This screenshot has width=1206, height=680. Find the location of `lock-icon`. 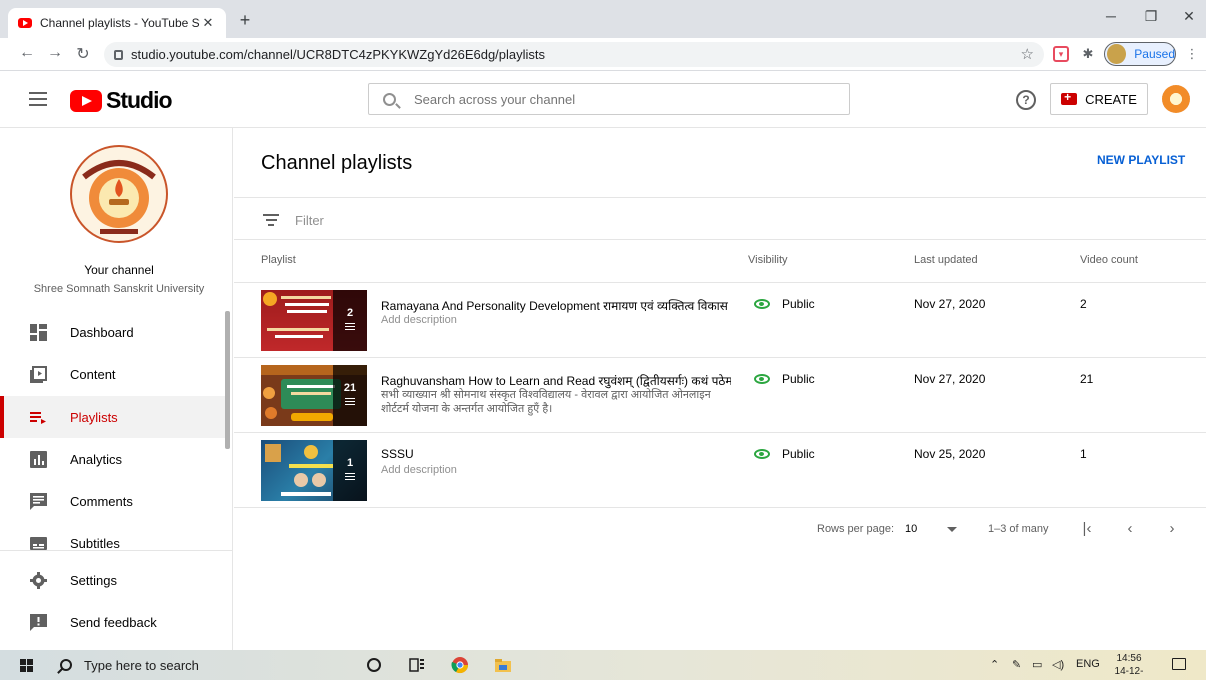

lock-icon is located at coordinates (118, 54).